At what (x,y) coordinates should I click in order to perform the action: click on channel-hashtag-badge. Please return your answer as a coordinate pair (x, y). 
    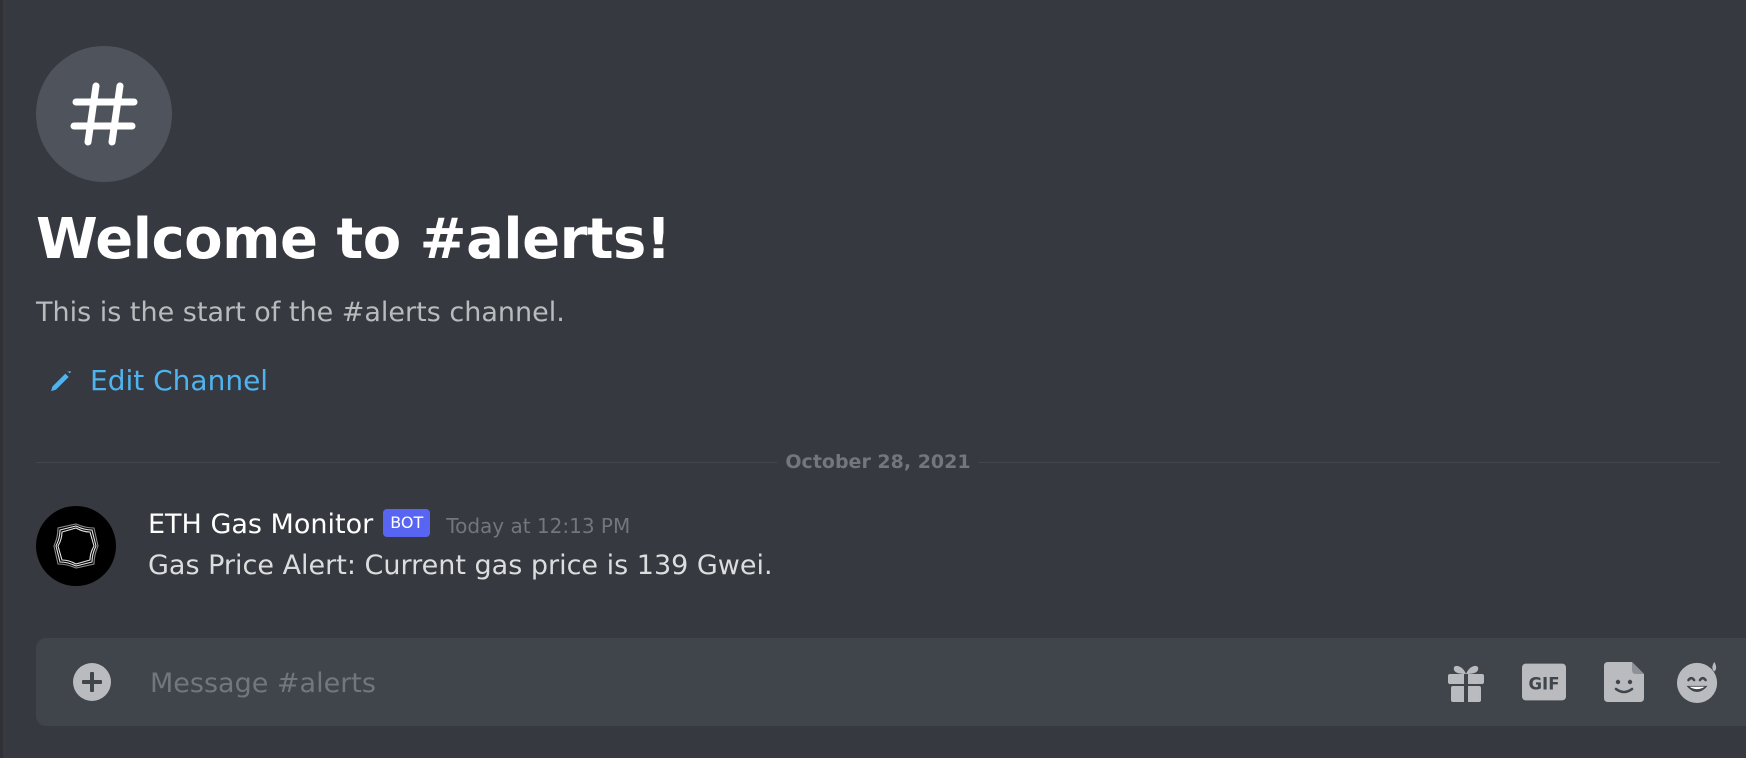
    Looking at the image, I should click on (104, 114).